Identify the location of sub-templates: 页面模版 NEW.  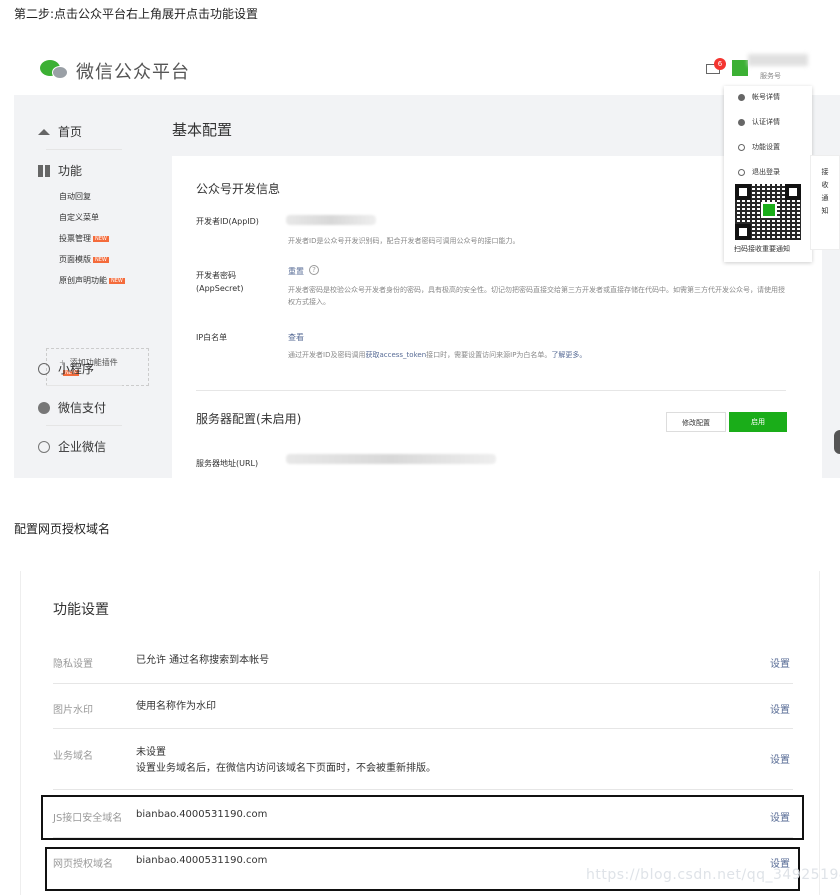
(84, 259).